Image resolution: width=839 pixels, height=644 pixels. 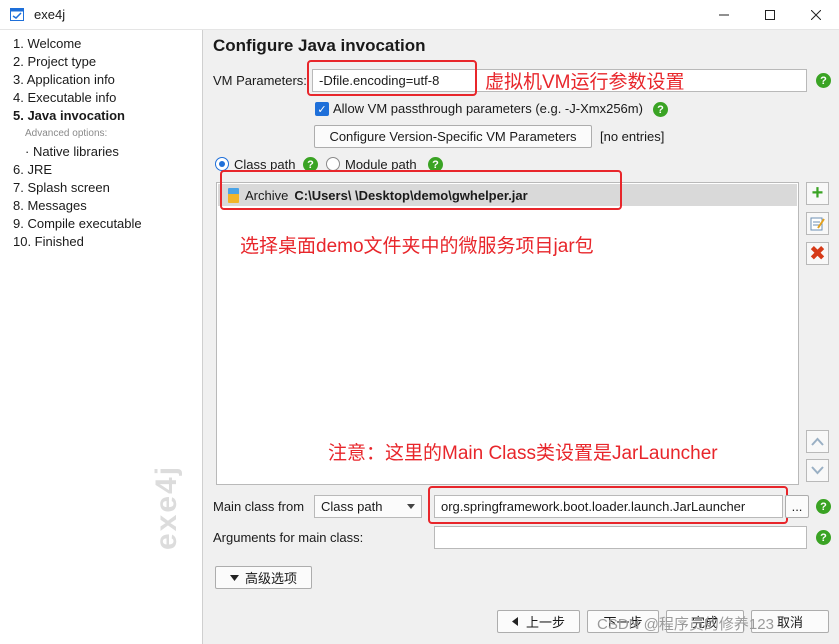 What do you see at coordinates (166, 507) in the screenshot?
I see `exe4j-watermark: exe4j` at bounding box center [166, 507].